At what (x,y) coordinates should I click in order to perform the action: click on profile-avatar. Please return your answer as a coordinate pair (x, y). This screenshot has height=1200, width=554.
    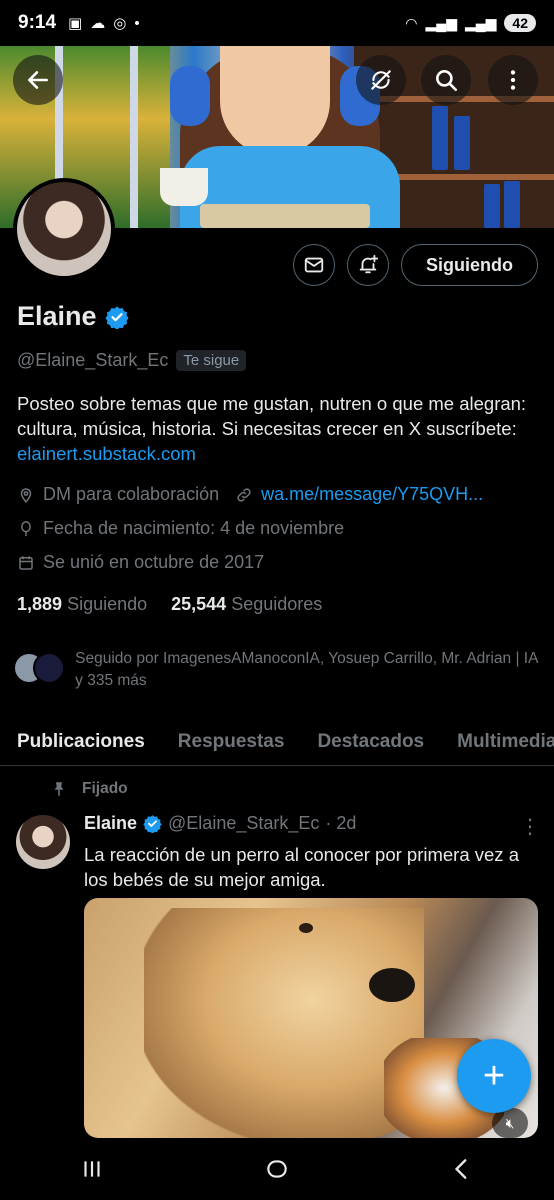
    Looking at the image, I should click on (64, 229).